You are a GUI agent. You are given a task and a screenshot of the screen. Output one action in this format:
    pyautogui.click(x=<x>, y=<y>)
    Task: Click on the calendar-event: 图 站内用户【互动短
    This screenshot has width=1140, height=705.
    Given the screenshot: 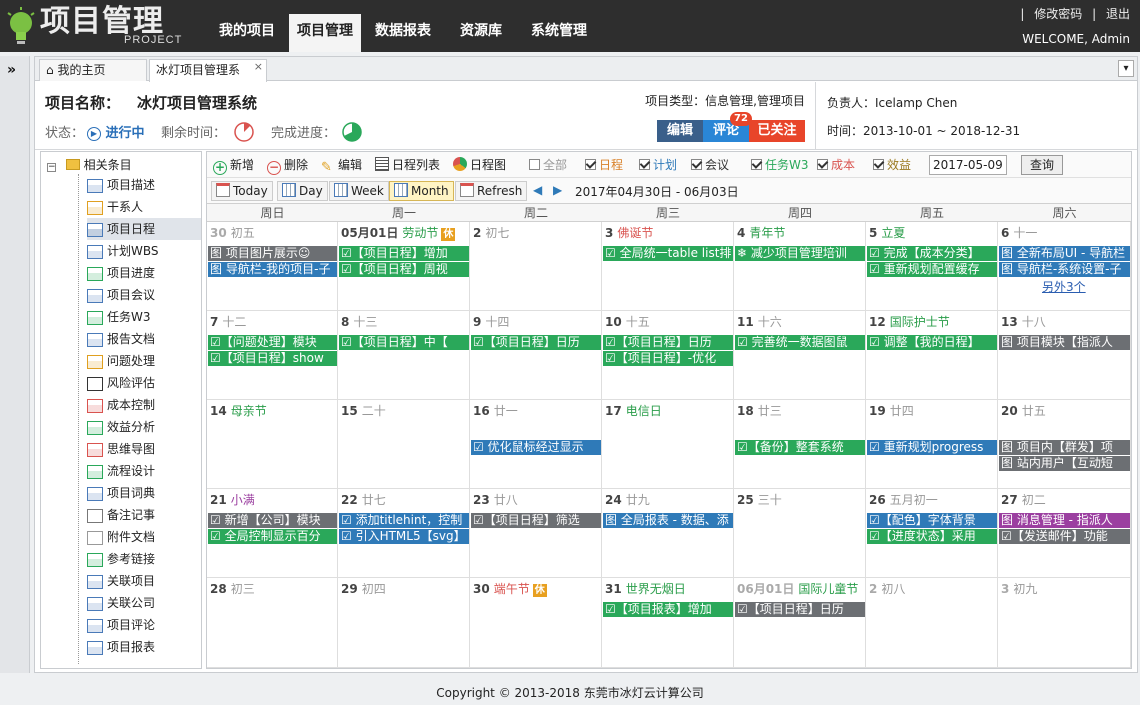 What is the action you would take?
    pyautogui.click(x=1064, y=463)
    